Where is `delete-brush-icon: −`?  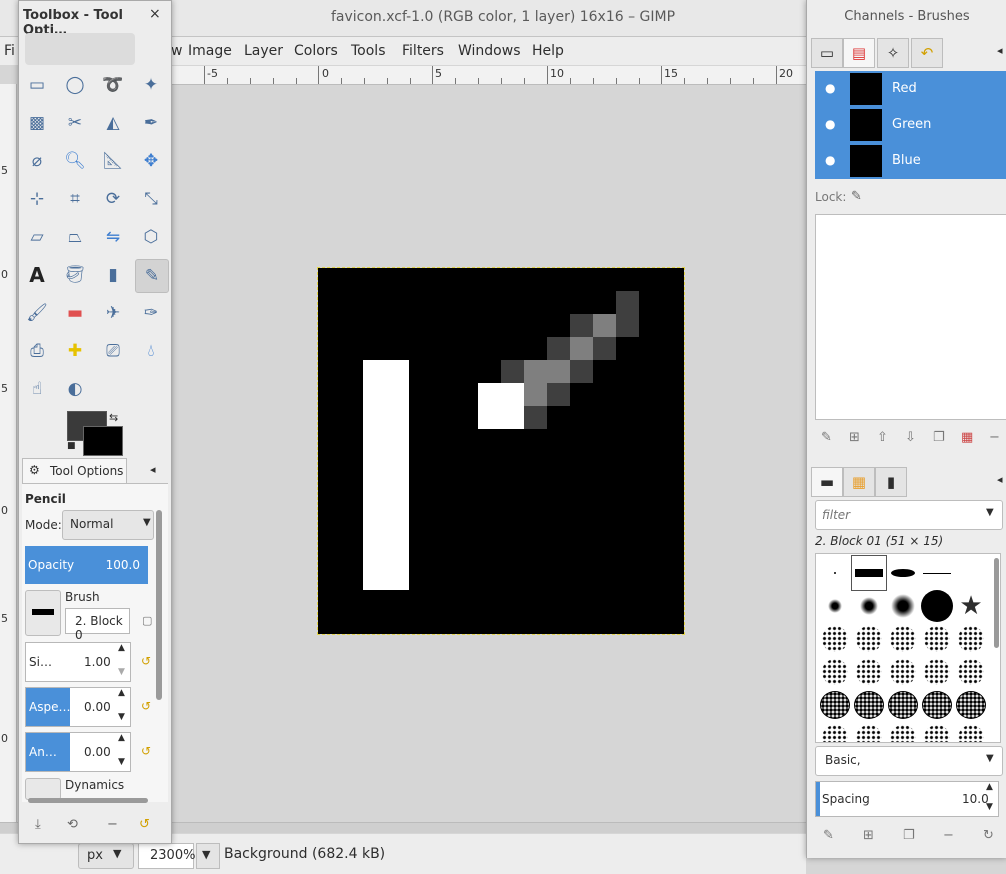
delete-brush-icon: − is located at coordinates (948, 835).